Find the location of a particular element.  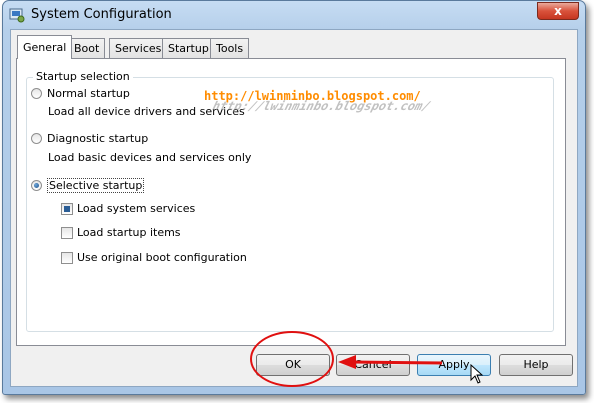

normal-startup-radio-circle is located at coordinates (36, 93).